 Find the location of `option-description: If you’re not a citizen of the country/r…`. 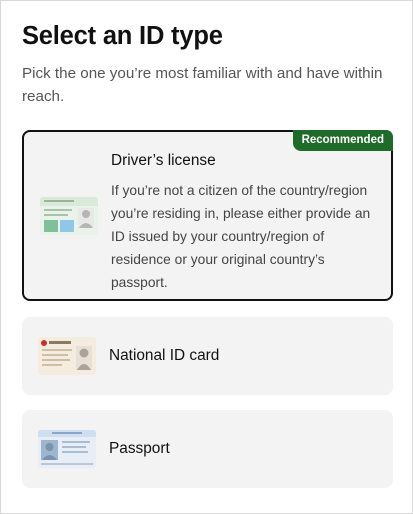

option-description: If you’re not a citizen of the country/r… is located at coordinates (241, 236).